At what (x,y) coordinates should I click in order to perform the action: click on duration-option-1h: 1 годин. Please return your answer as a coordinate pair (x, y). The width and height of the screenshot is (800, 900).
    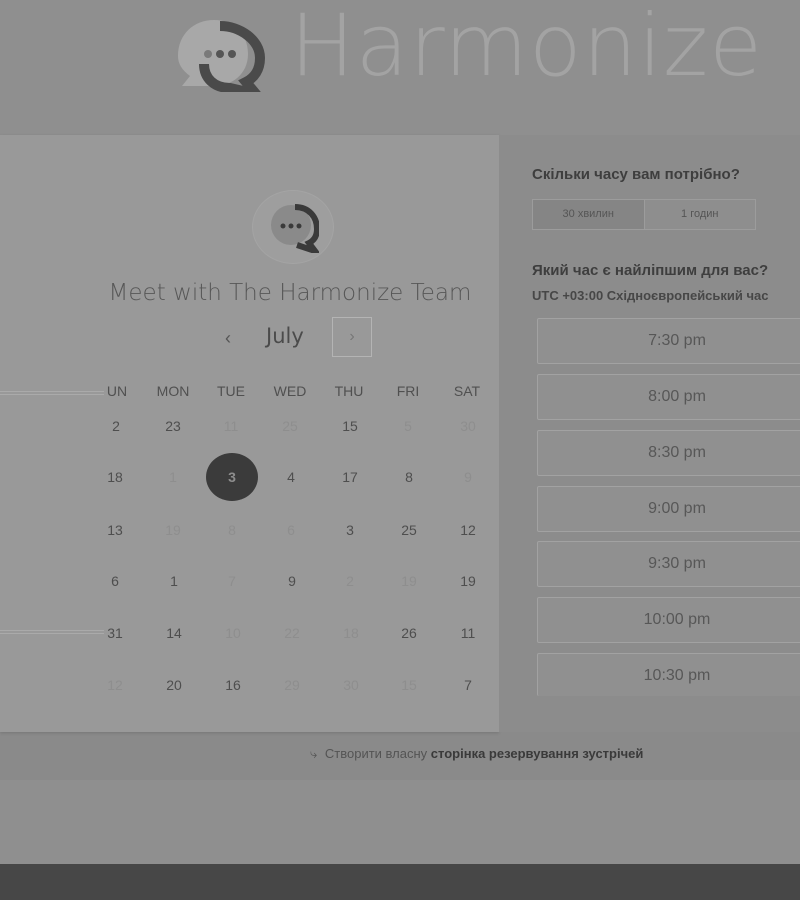
    Looking at the image, I should click on (699, 214).